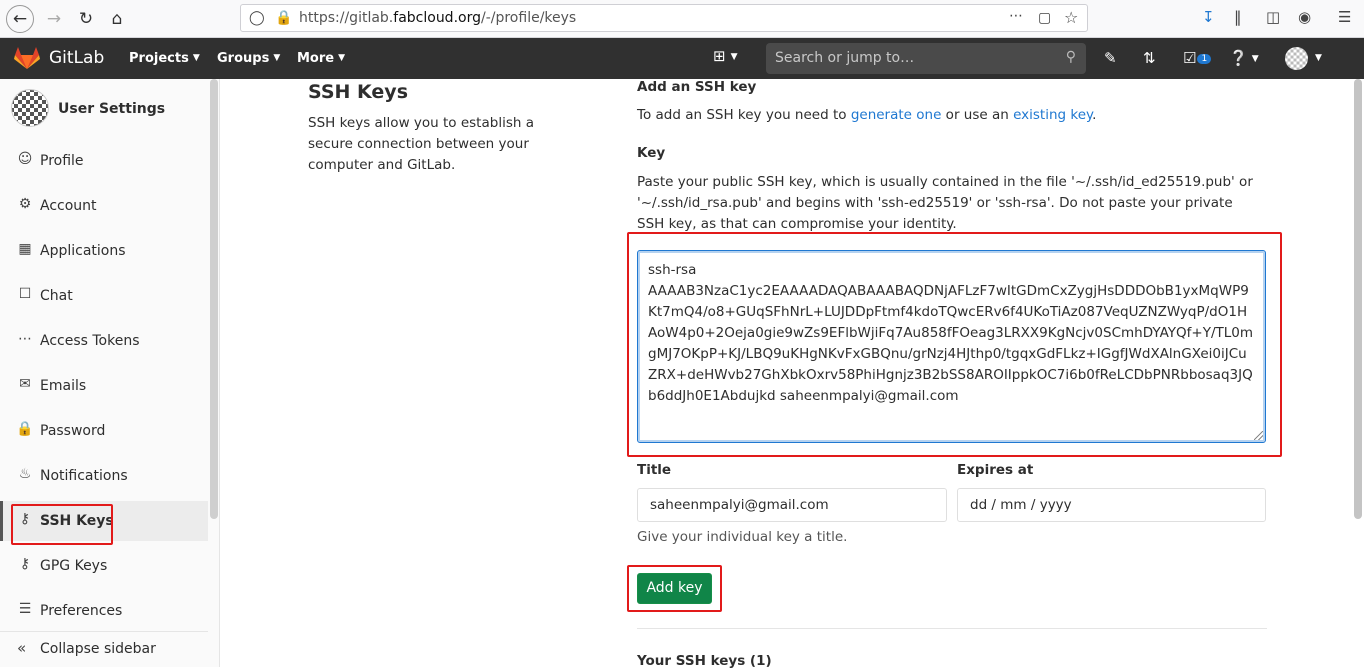 Image resolution: width=1364 pixels, height=669 pixels. What do you see at coordinates (1149, 58) in the screenshot?
I see `merge-requests-icon: ⇅` at bounding box center [1149, 58].